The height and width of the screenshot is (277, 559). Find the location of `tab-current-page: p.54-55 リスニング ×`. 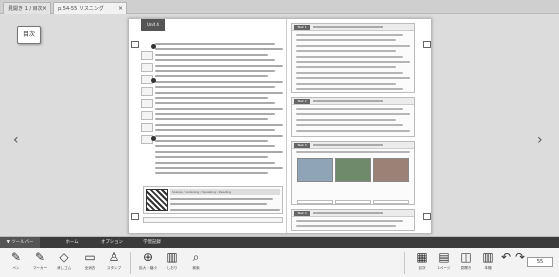

tab-current-page: p.54-55 リスニング × is located at coordinates (90, 8).